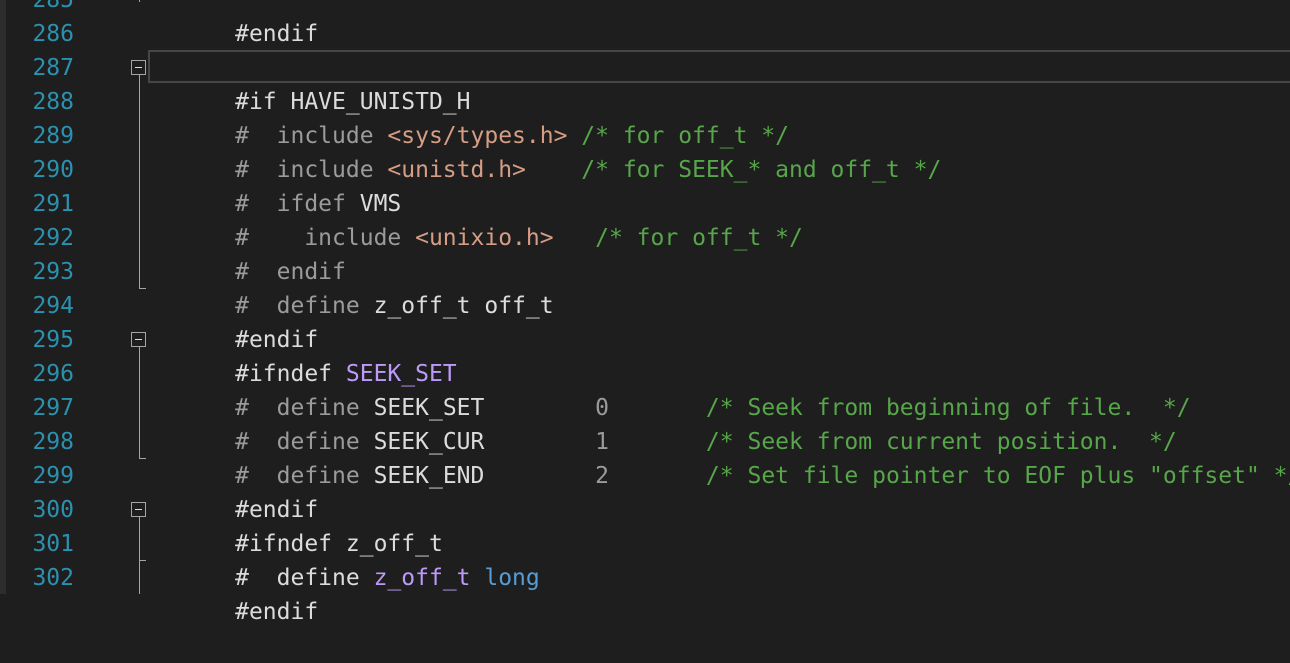 Image resolution: width=1290 pixels, height=663 pixels. I want to click on code-line: # define z_off_t off_t, so click(353, 287).